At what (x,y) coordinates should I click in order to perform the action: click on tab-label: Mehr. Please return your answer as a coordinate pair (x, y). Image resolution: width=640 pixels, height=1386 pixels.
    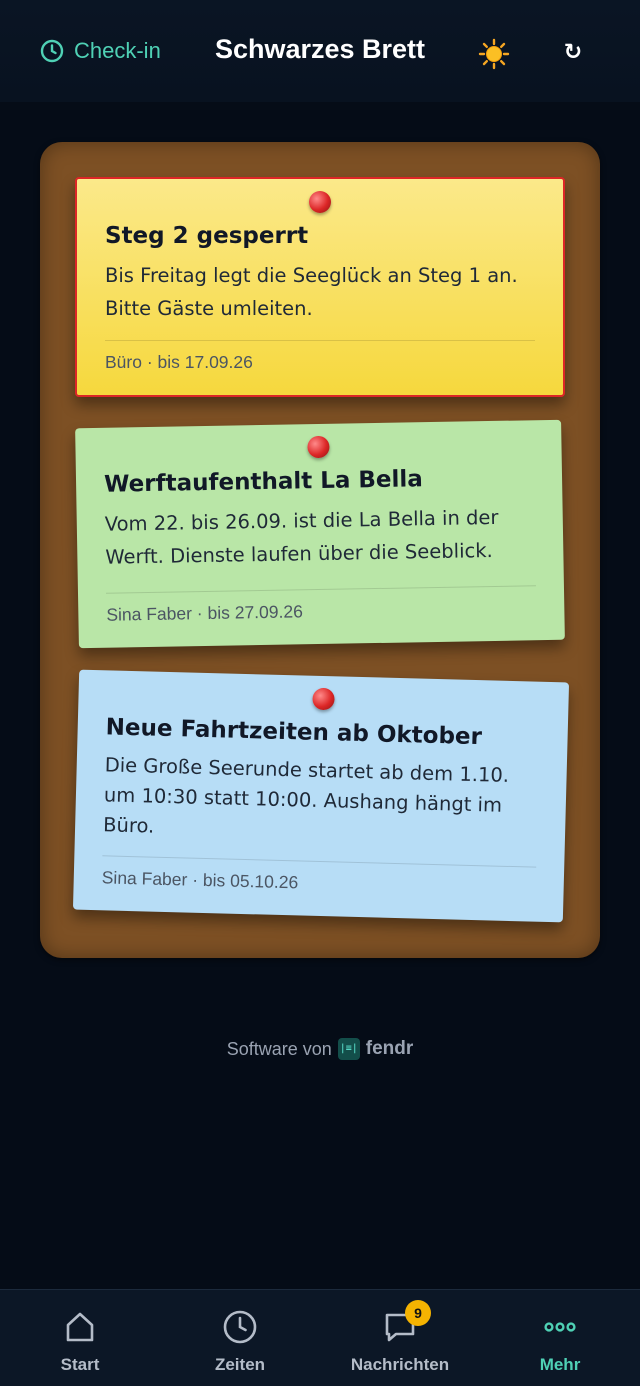
    Looking at the image, I should click on (560, 1364).